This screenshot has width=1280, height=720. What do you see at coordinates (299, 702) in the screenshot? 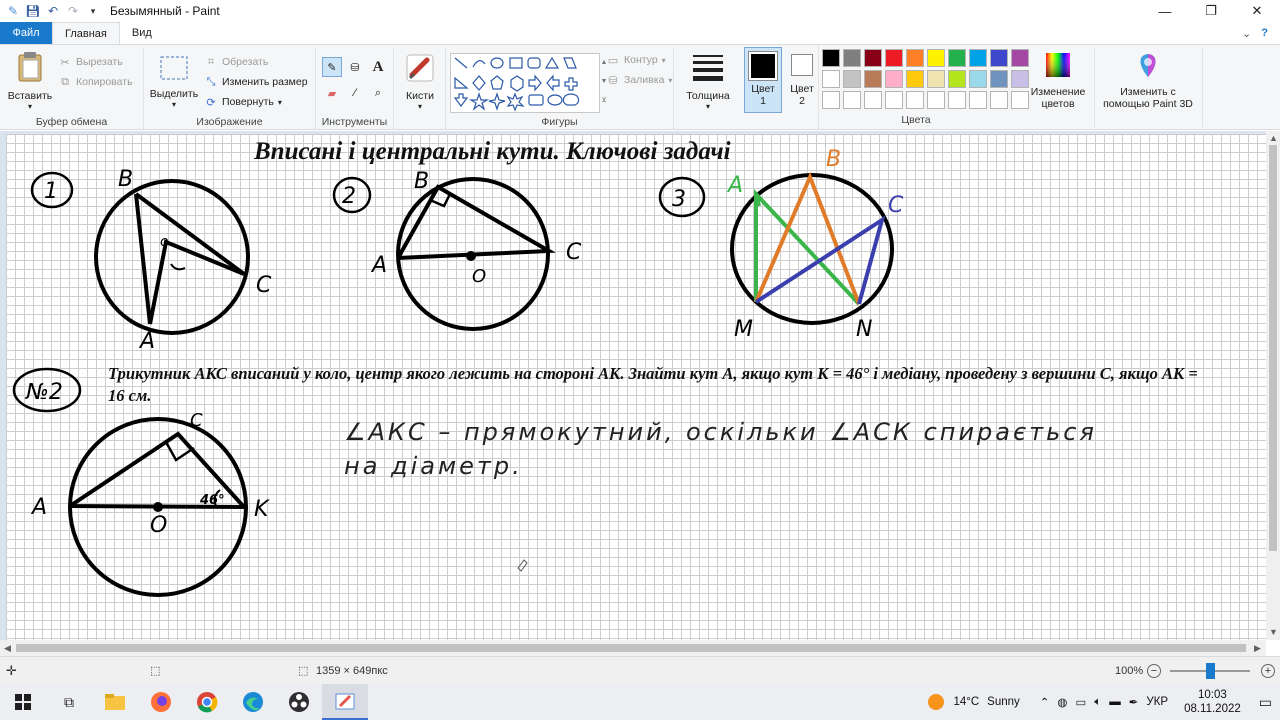
I see `taskbar-obs` at bounding box center [299, 702].